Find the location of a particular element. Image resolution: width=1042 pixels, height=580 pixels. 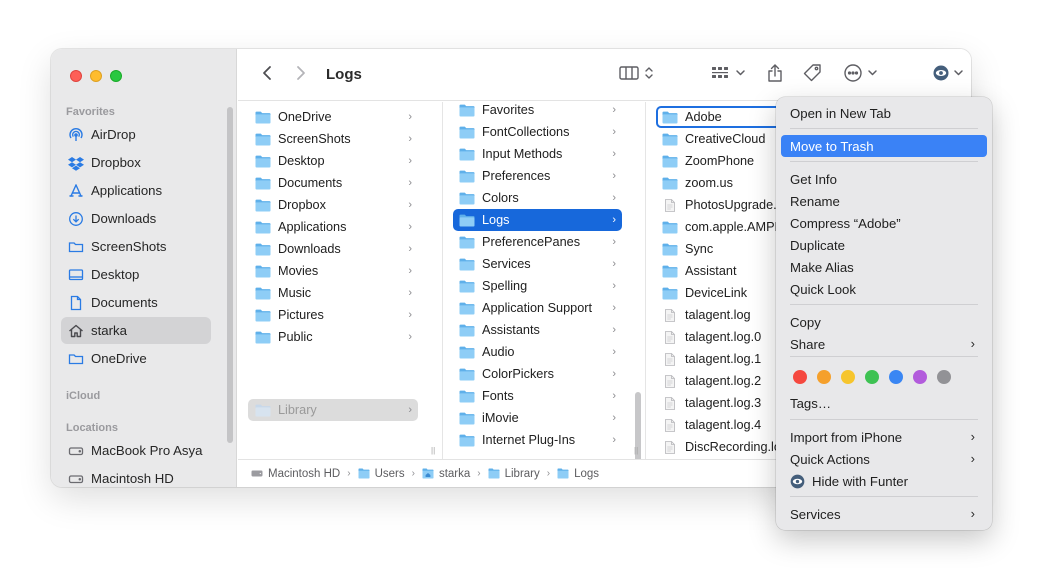

folder-row: Input Methods › is located at coordinates (537, 154).